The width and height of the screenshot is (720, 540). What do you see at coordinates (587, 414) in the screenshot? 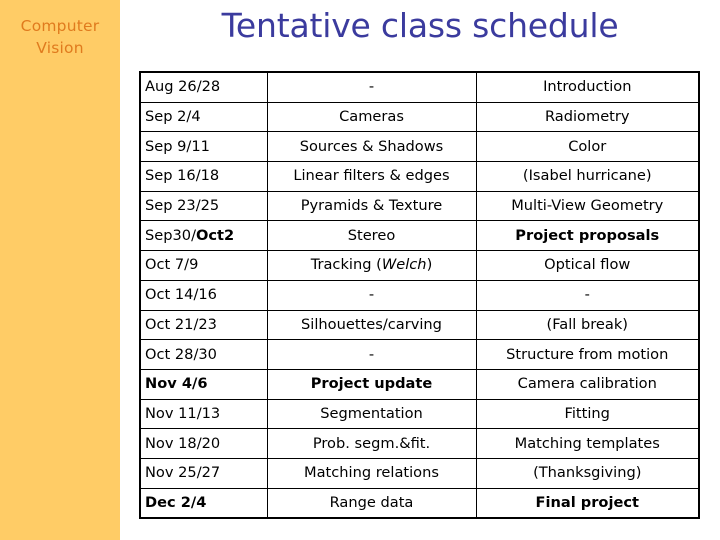
I see `schedule-topic-thursday-cell: Fitting` at bounding box center [587, 414].